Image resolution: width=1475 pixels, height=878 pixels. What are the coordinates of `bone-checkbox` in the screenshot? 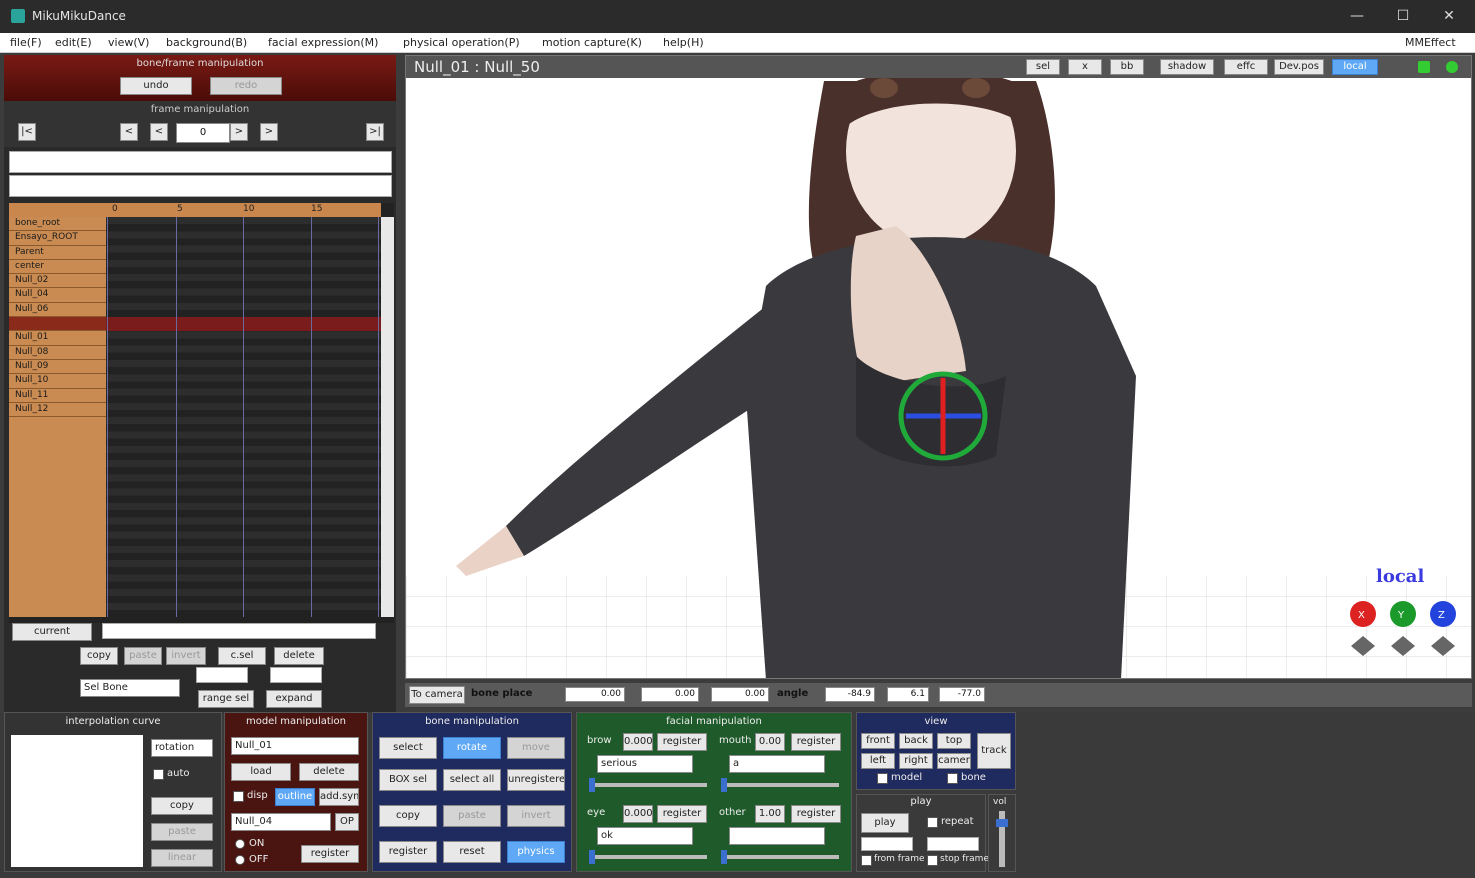 It's located at (952, 778).